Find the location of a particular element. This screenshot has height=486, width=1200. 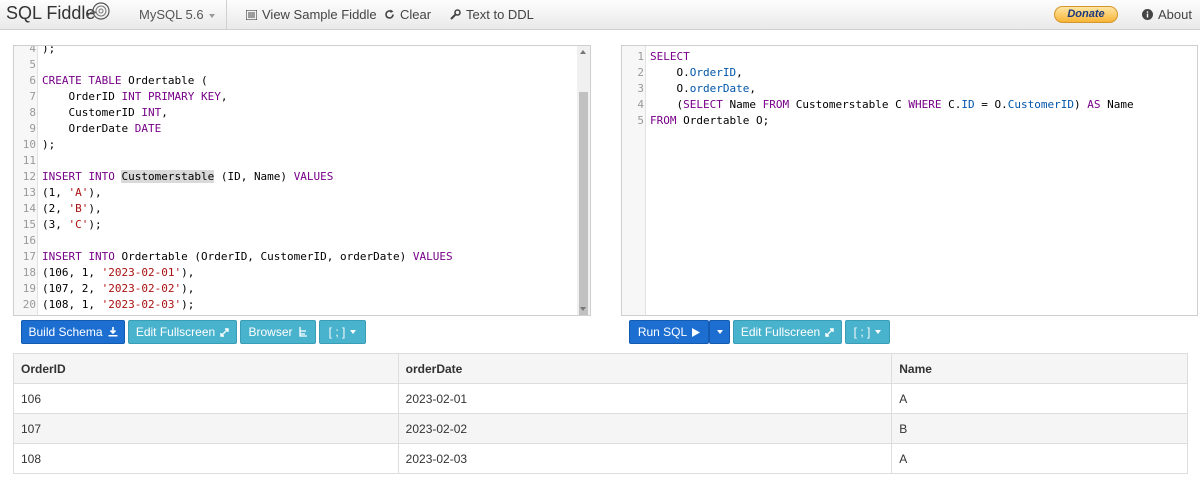

code-text: CustomerID INT, is located at coordinates (105, 113).